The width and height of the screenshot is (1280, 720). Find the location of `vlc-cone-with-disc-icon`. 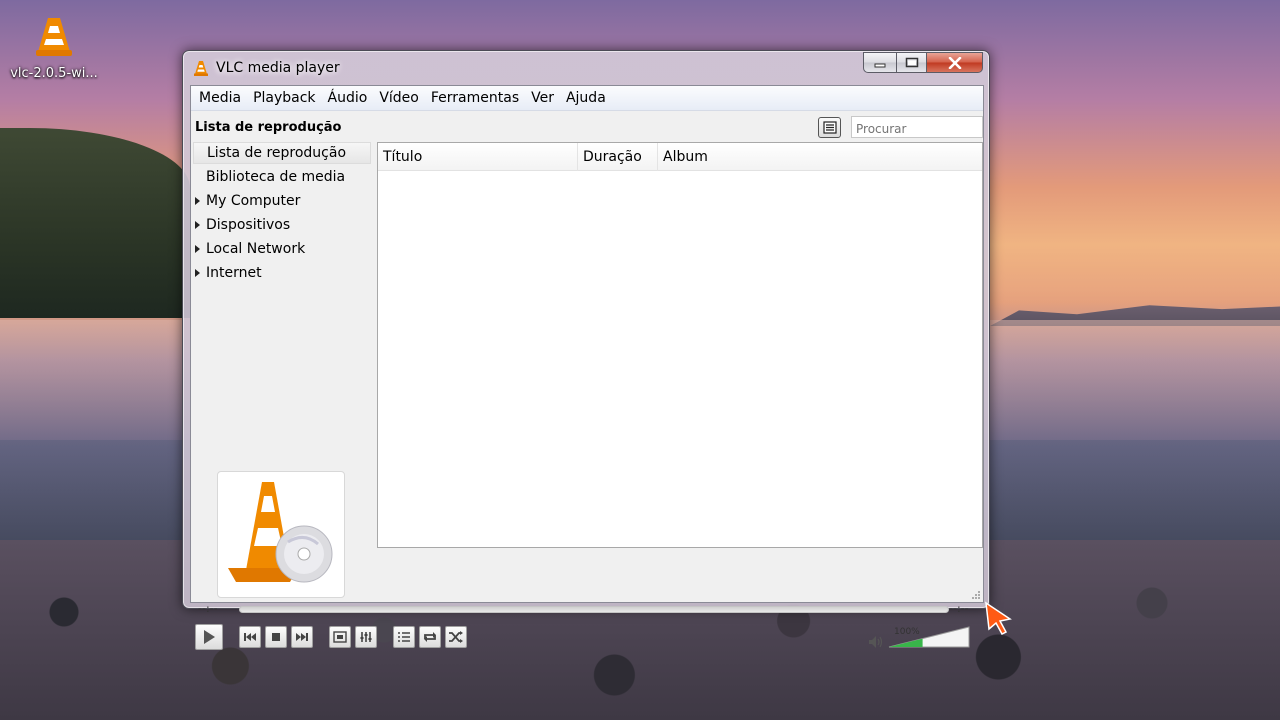

vlc-cone-with-disc-icon is located at coordinates (280, 532).